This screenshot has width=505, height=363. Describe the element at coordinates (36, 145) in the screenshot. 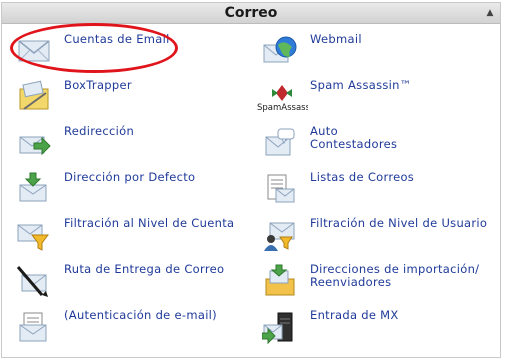

I see `forwarding-arrow-icon` at that location.